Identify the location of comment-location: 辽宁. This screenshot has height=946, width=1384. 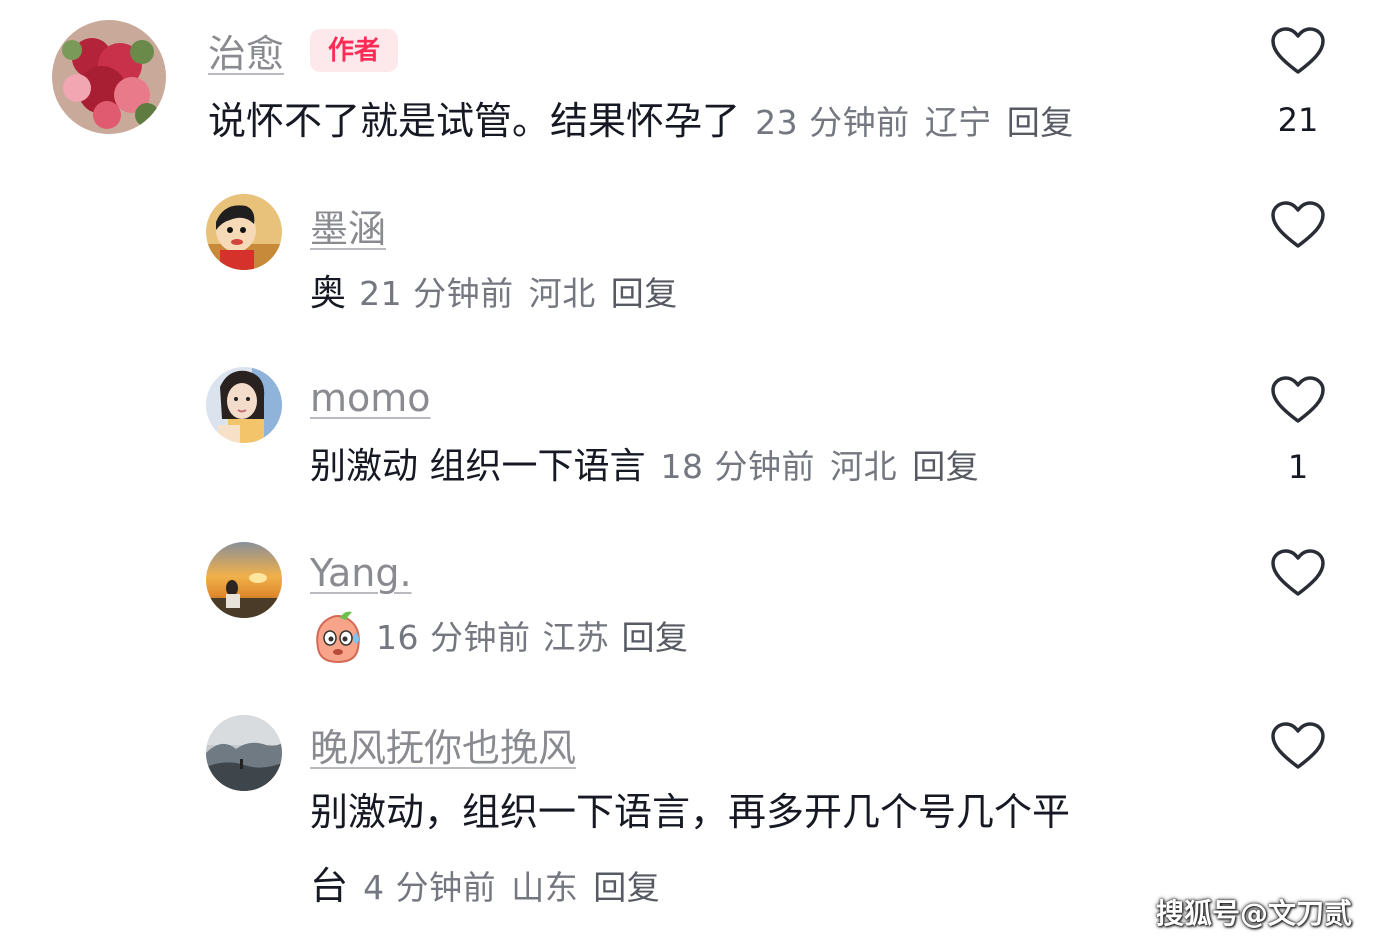
(958, 122).